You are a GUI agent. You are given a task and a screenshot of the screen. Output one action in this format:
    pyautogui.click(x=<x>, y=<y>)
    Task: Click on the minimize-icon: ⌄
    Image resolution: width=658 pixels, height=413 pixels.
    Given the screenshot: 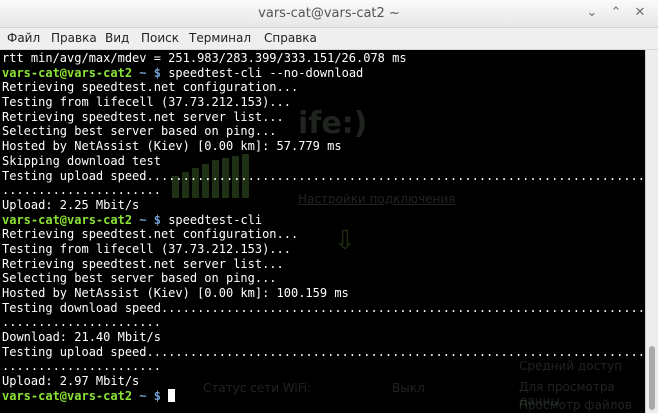 What is the action you would take?
    pyautogui.click(x=592, y=13)
    